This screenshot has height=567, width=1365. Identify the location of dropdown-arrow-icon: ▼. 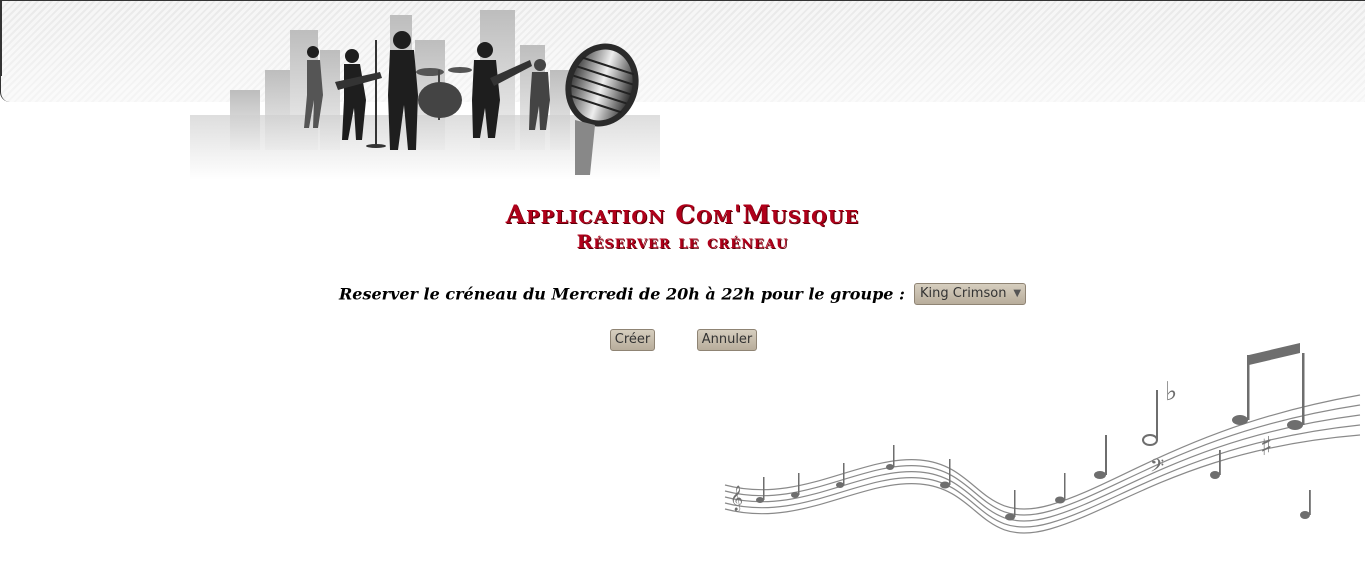
(1017, 293).